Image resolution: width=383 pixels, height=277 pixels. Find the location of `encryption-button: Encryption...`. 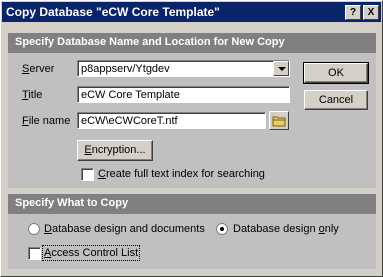

encryption-button: Encryption... is located at coordinates (115, 150).